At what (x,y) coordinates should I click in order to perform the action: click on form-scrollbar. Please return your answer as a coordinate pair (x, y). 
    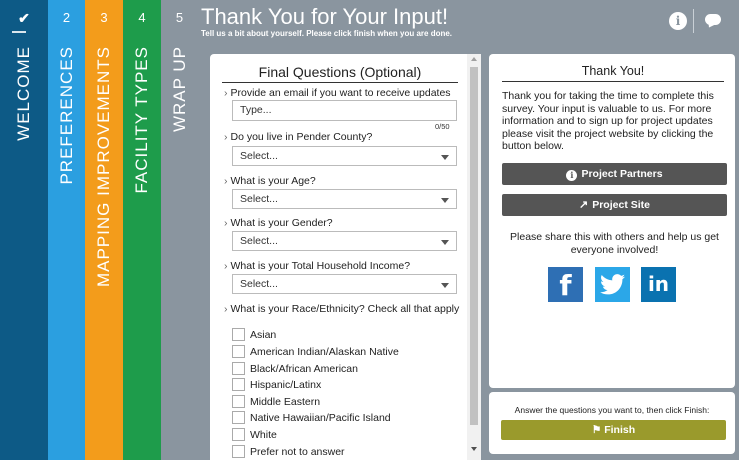
    Looking at the image, I should click on (474, 257).